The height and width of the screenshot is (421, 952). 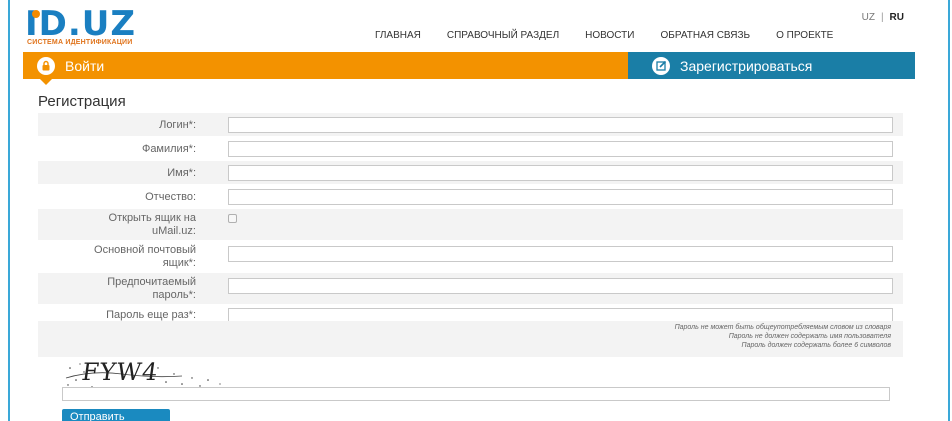 What do you see at coordinates (816, 345) in the screenshot?
I see `hint-line: Пароль должен содержать более 6 символов` at bounding box center [816, 345].